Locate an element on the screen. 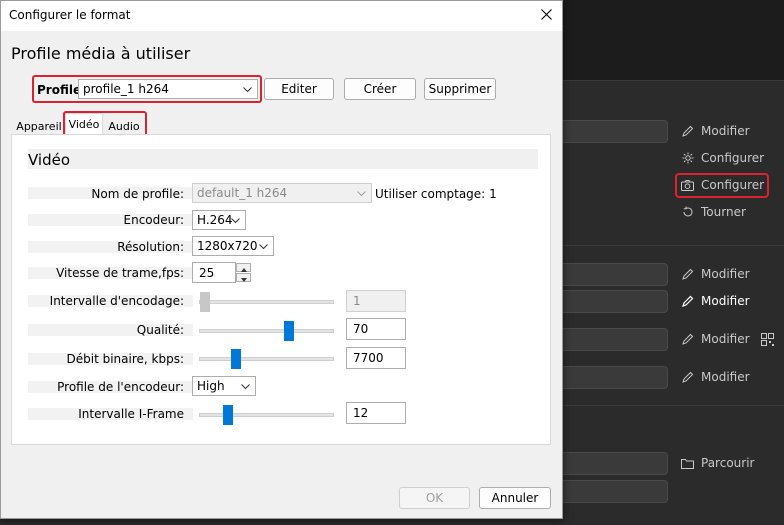 The image size is (784, 525). cancel-button: Annuler is located at coordinates (515, 498).